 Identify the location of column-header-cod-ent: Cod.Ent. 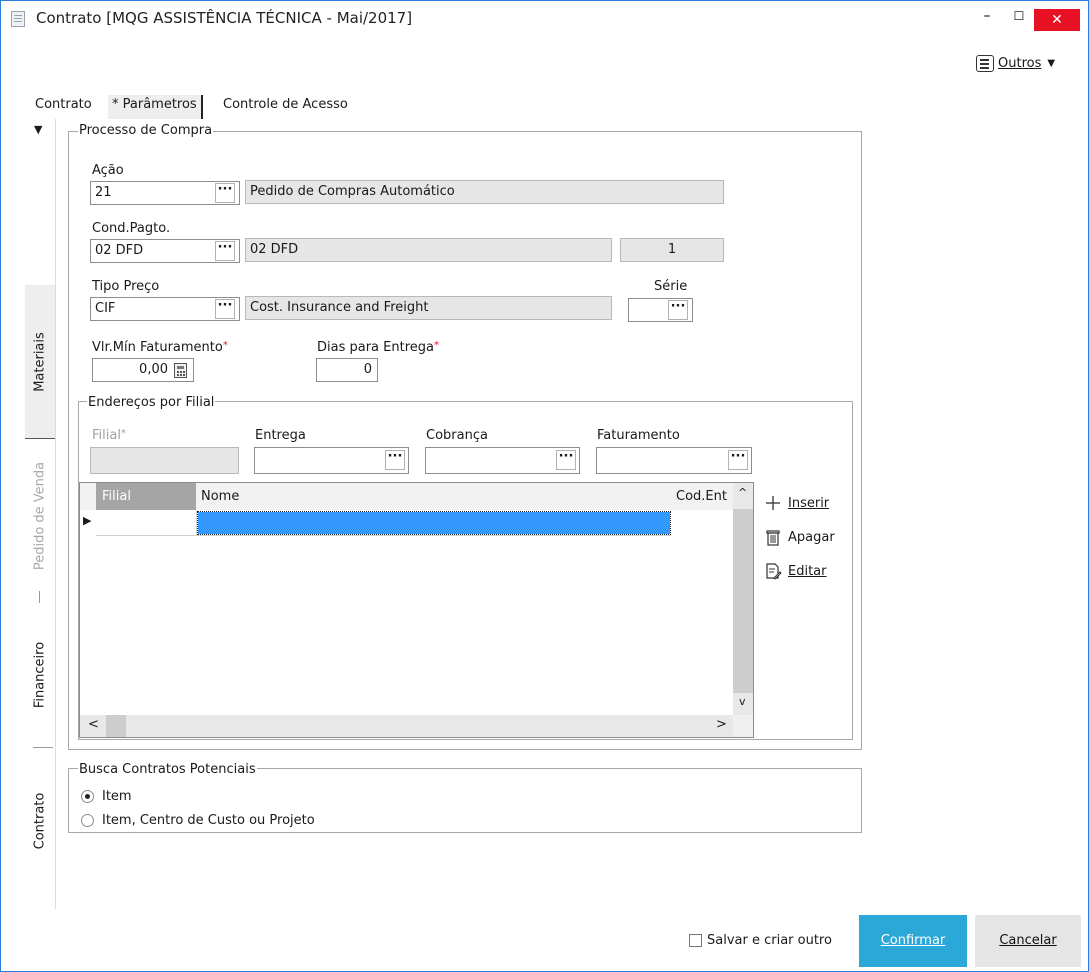
(706, 496).